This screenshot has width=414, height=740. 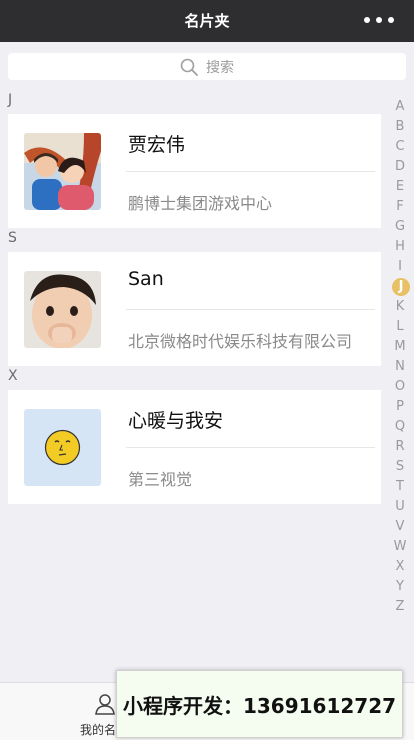 I want to click on contact-name: San, so click(x=146, y=279).